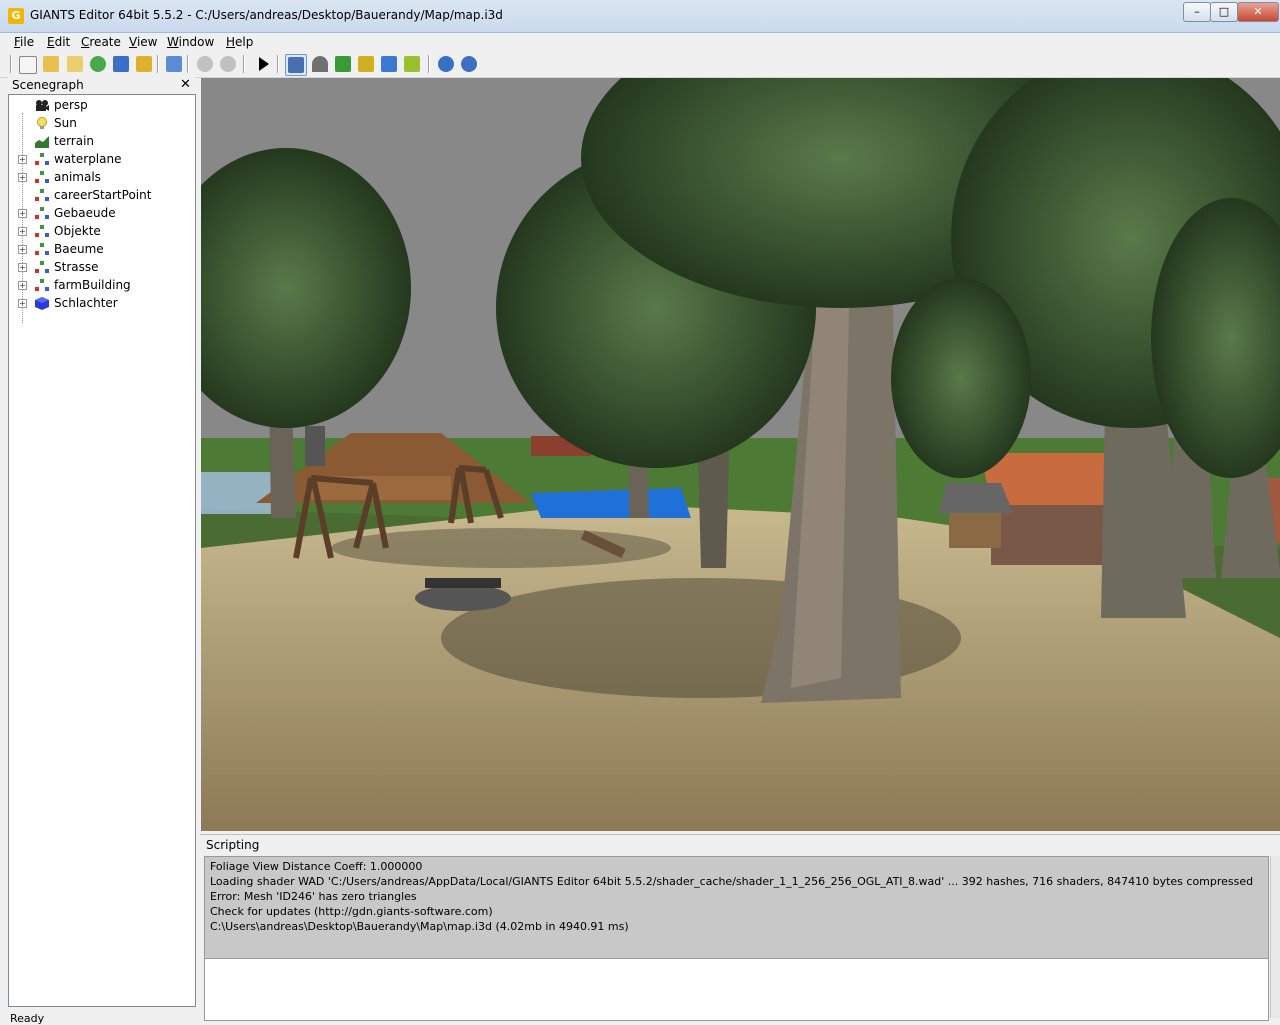 The width and height of the screenshot is (1280, 1025). I want to click on settings-cycle-button, so click(446, 64).